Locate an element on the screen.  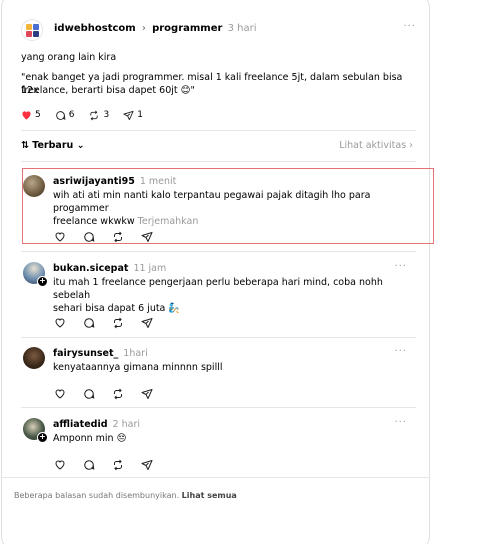
post-time: 3 hari is located at coordinates (242, 28).